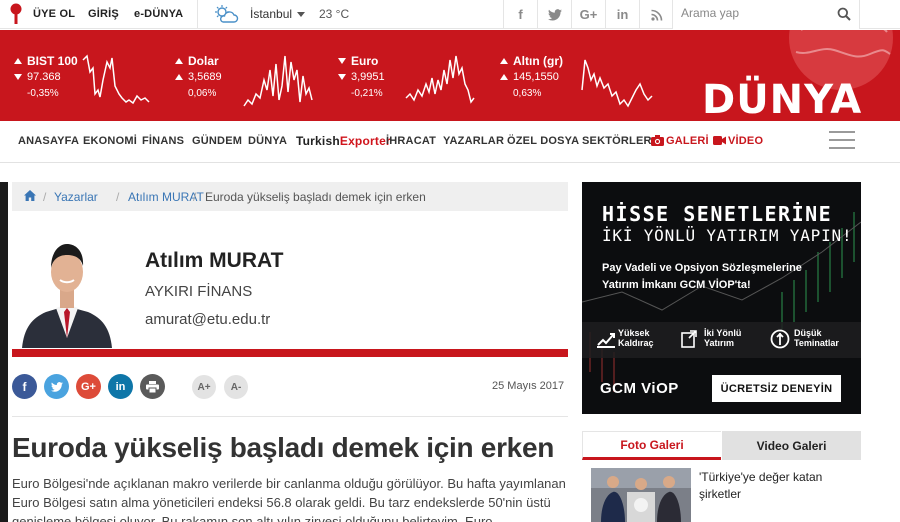  I want to click on ad-subheadline: İKİ YÖNLÜ YATIRIM YAPIN!, so click(727, 235).